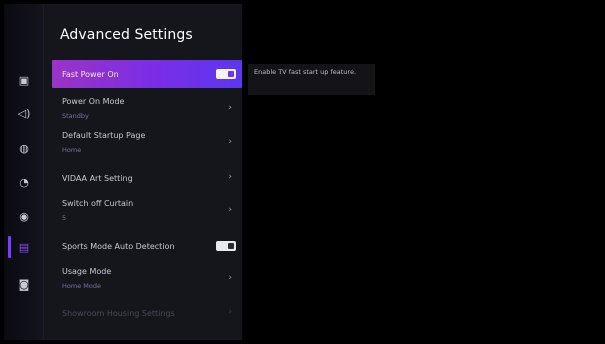  Describe the element at coordinates (98, 203) in the screenshot. I see `setting-label: Switch off Curtain` at that location.